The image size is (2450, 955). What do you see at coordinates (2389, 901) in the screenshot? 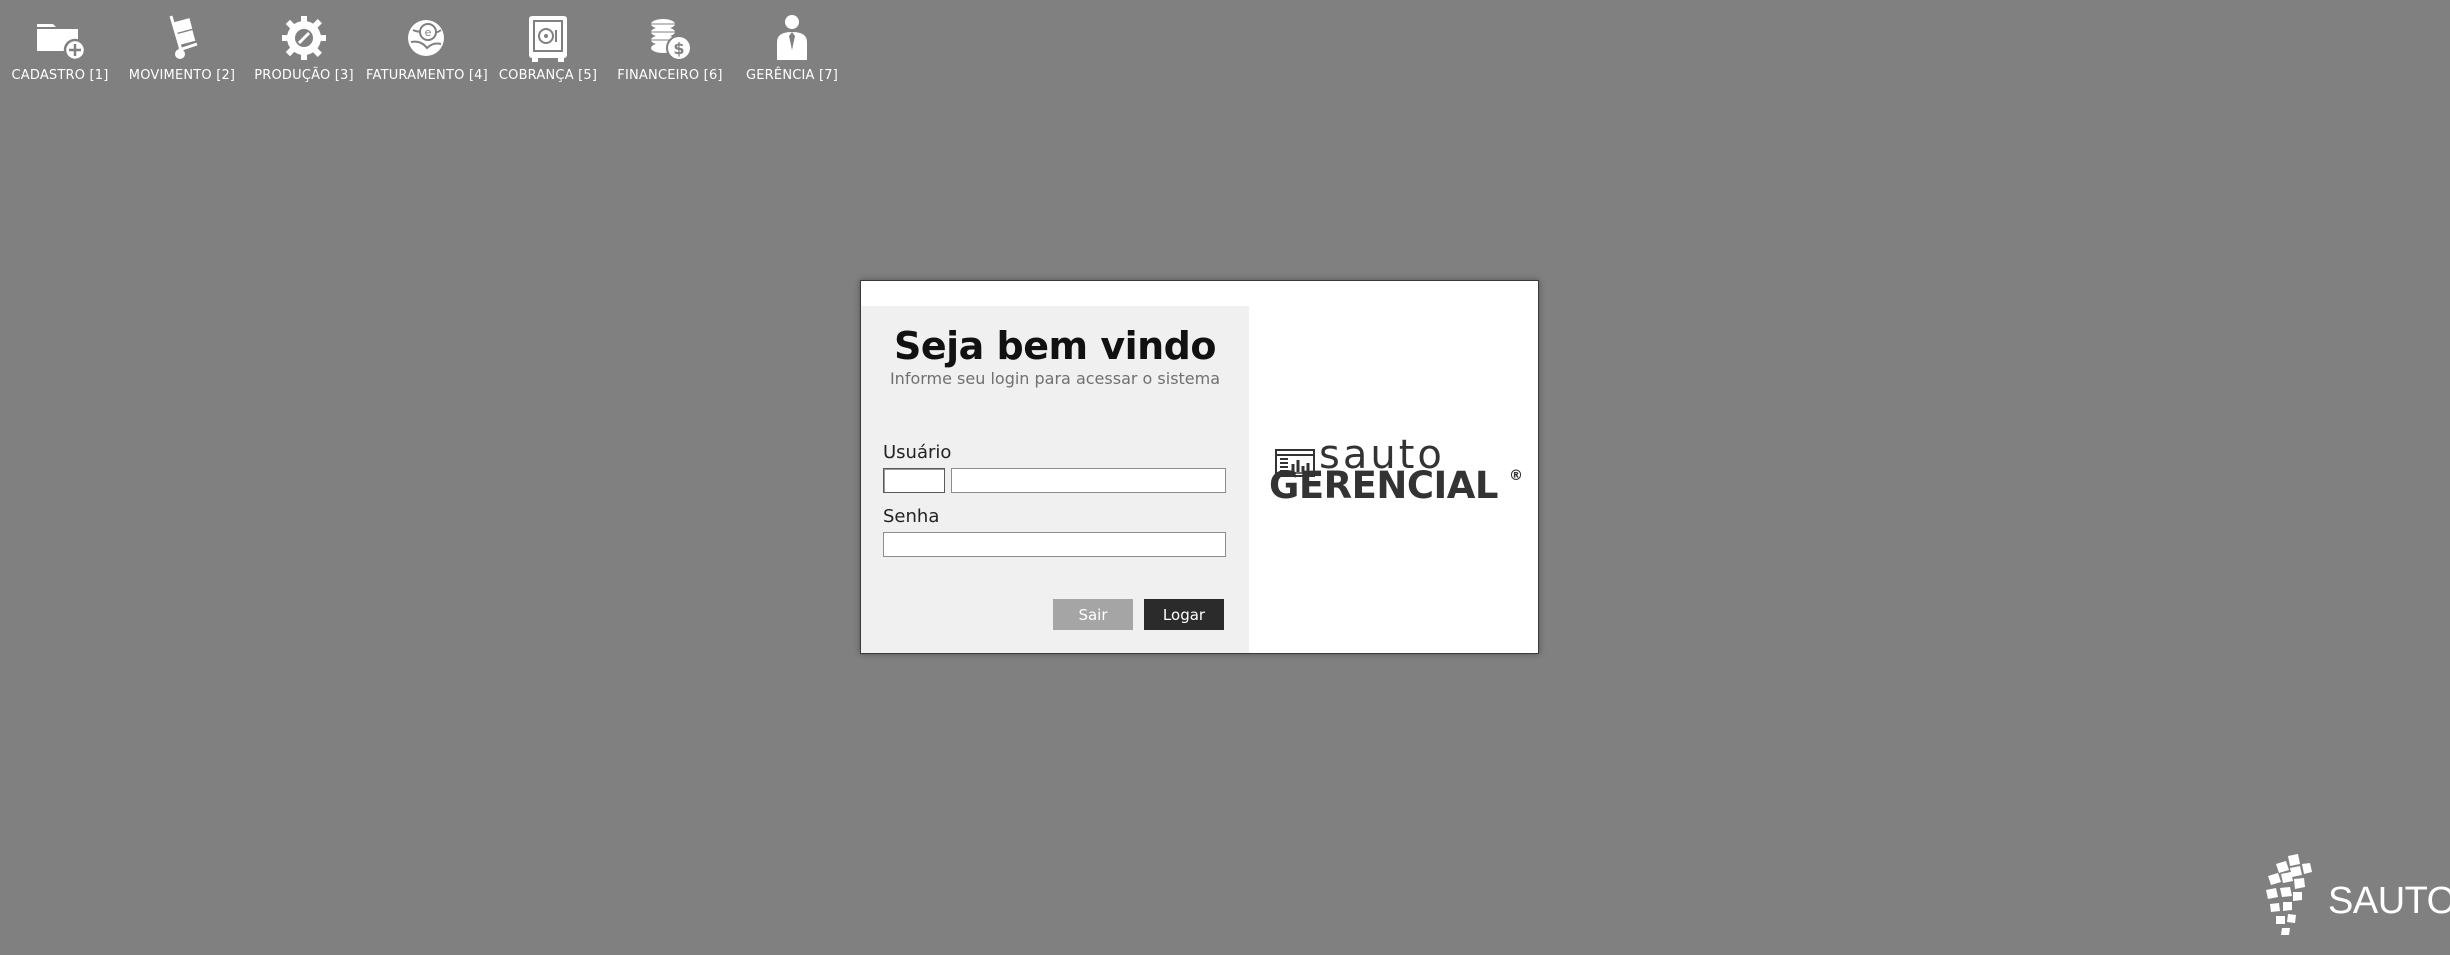
I see `sauto-brand-text: SAUTO` at bounding box center [2389, 901].